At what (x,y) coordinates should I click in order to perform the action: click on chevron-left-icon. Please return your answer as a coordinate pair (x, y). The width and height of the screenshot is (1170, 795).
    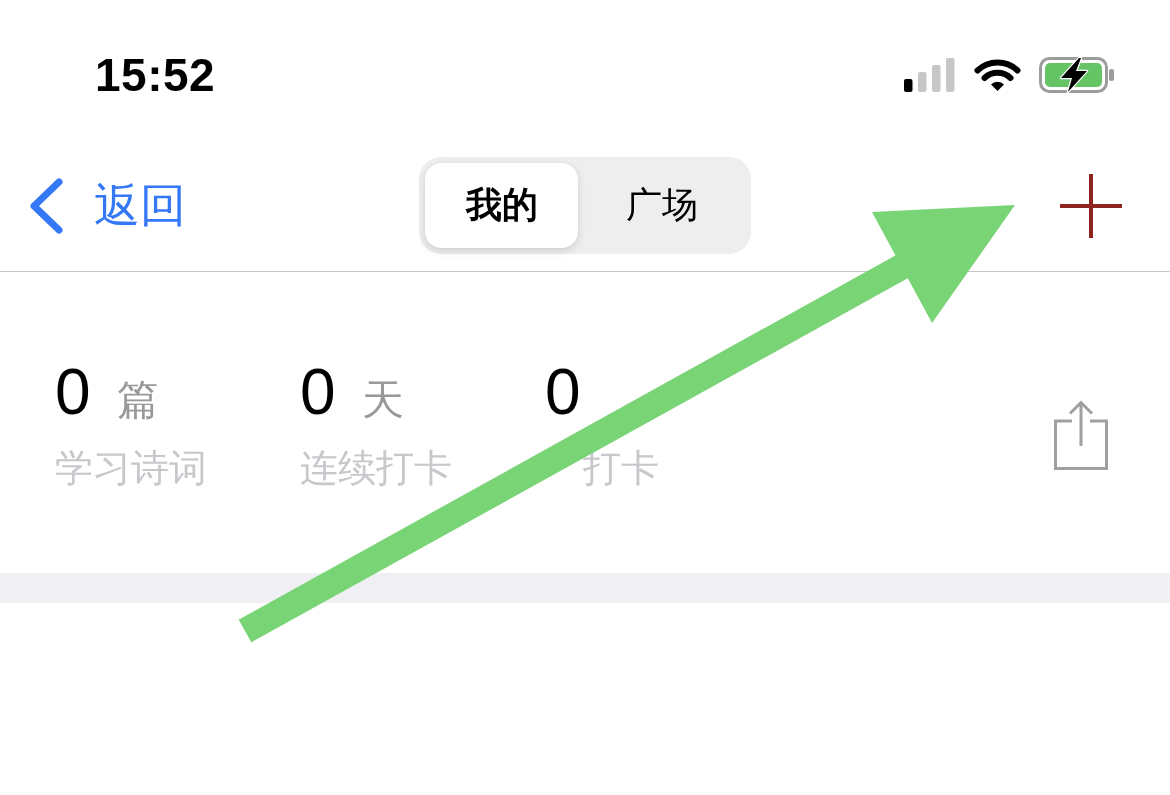
    Looking at the image, I should click on (46, 205).